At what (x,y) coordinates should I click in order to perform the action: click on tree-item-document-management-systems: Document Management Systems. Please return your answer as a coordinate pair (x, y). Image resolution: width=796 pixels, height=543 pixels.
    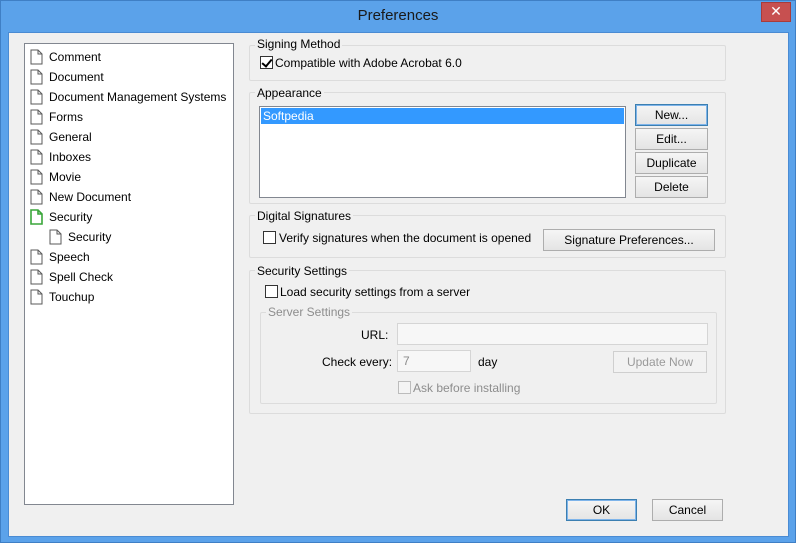
    Looking at the image, I should click on (128, 97).